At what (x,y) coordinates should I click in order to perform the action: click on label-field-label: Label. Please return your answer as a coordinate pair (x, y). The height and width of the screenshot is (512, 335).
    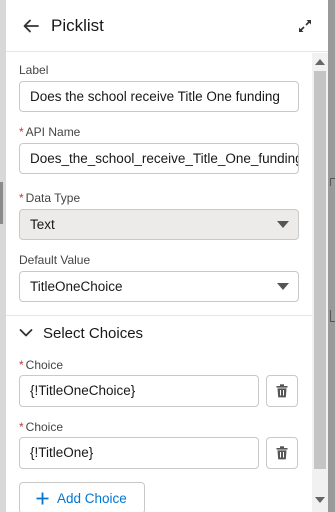
    Looking at the image, I should click on (34, 70).